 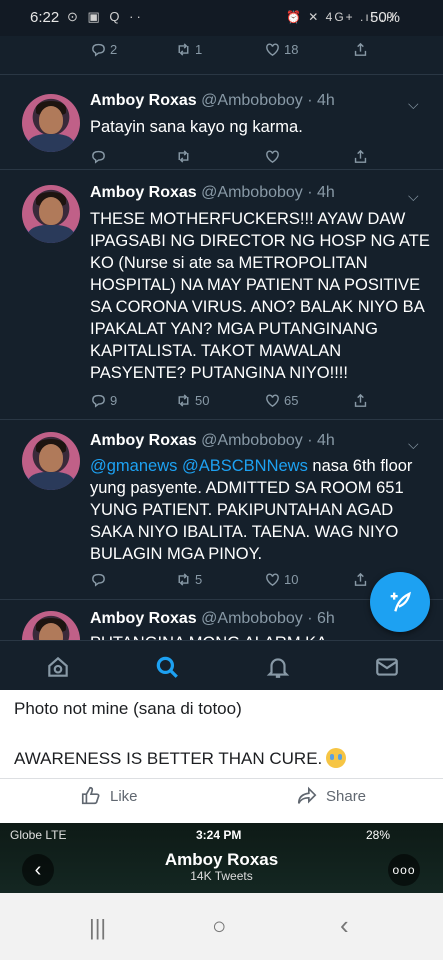 I want to click on crying-face-icon, so click(x=336, y=758).